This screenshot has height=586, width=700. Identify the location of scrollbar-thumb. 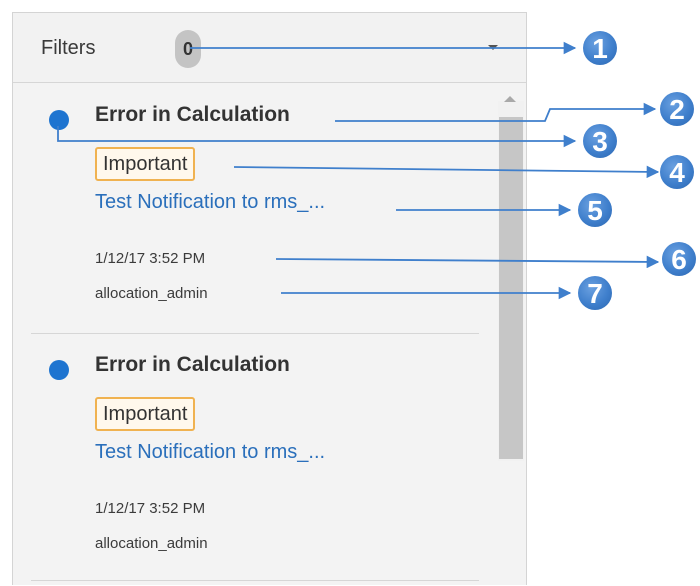
(511, 288).